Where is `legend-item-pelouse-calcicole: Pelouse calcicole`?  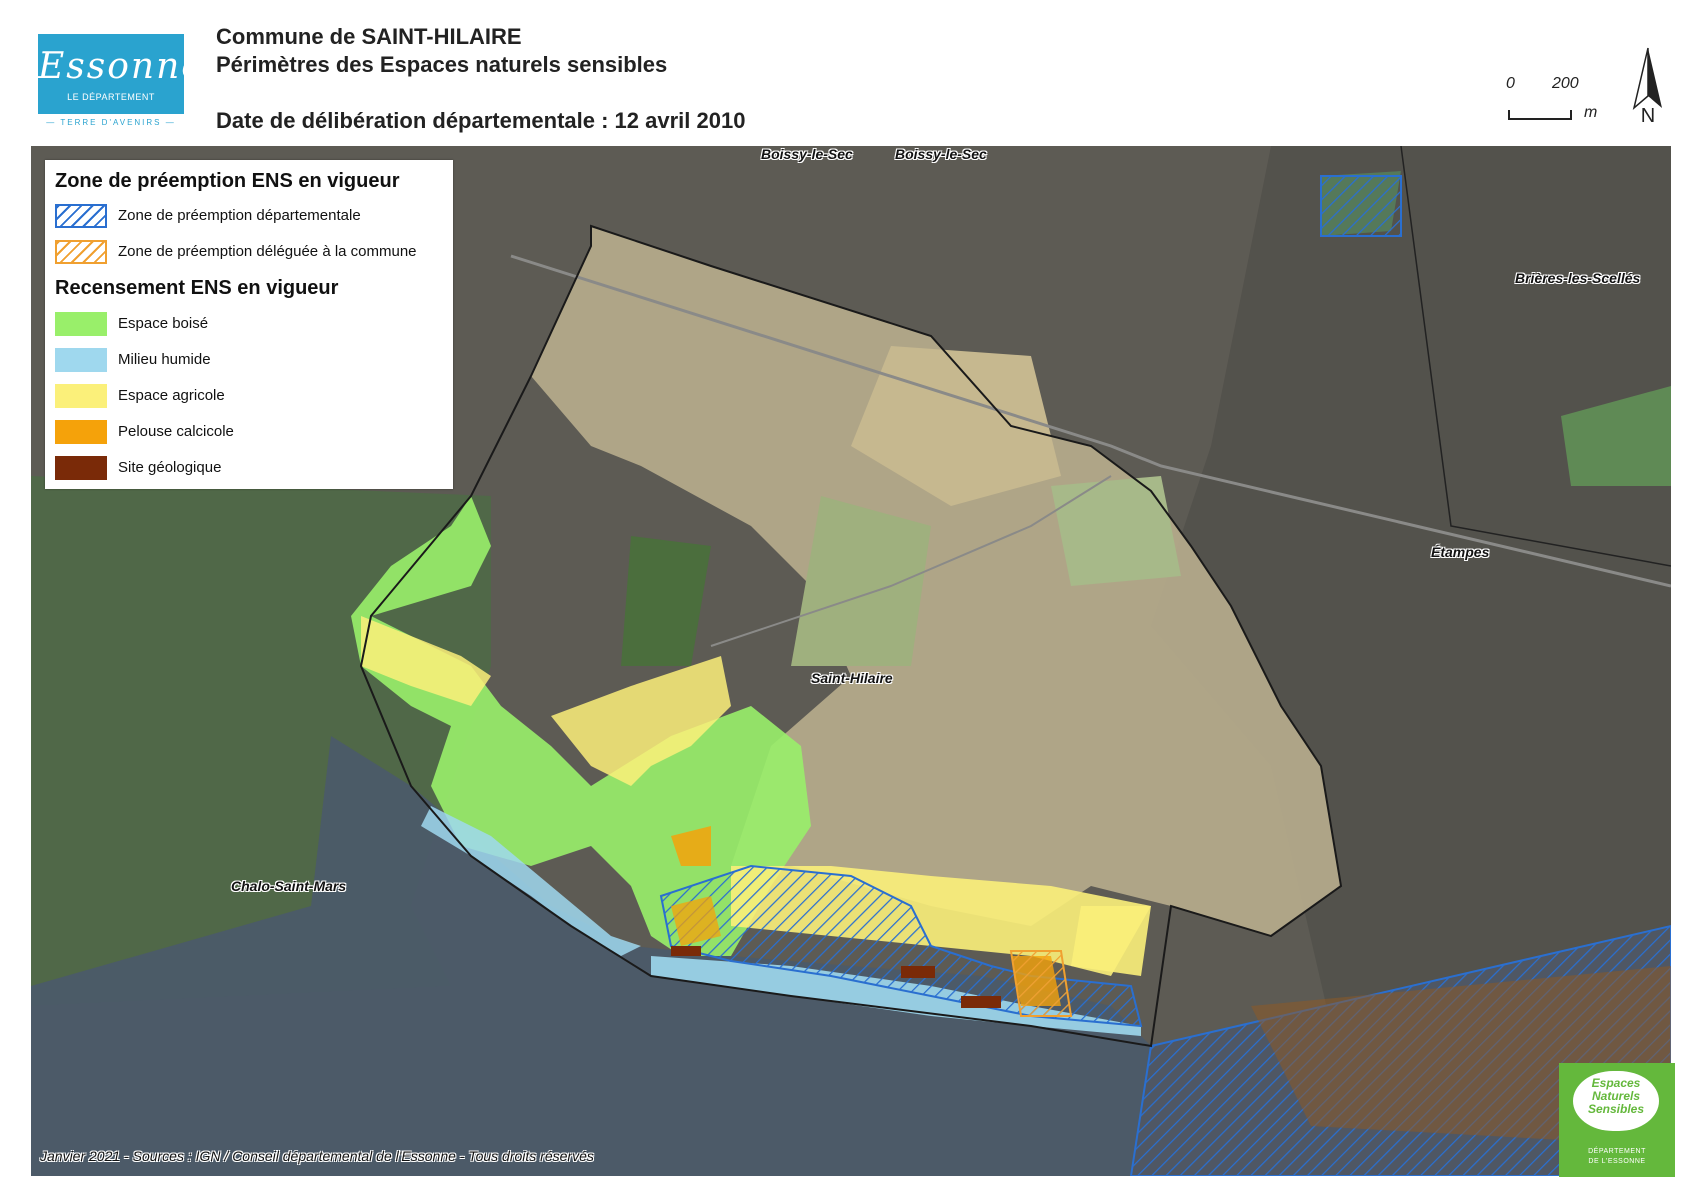
legend-item-pelouse-calcicole: Pelouse calcicole is located at coordinates (252, 433).